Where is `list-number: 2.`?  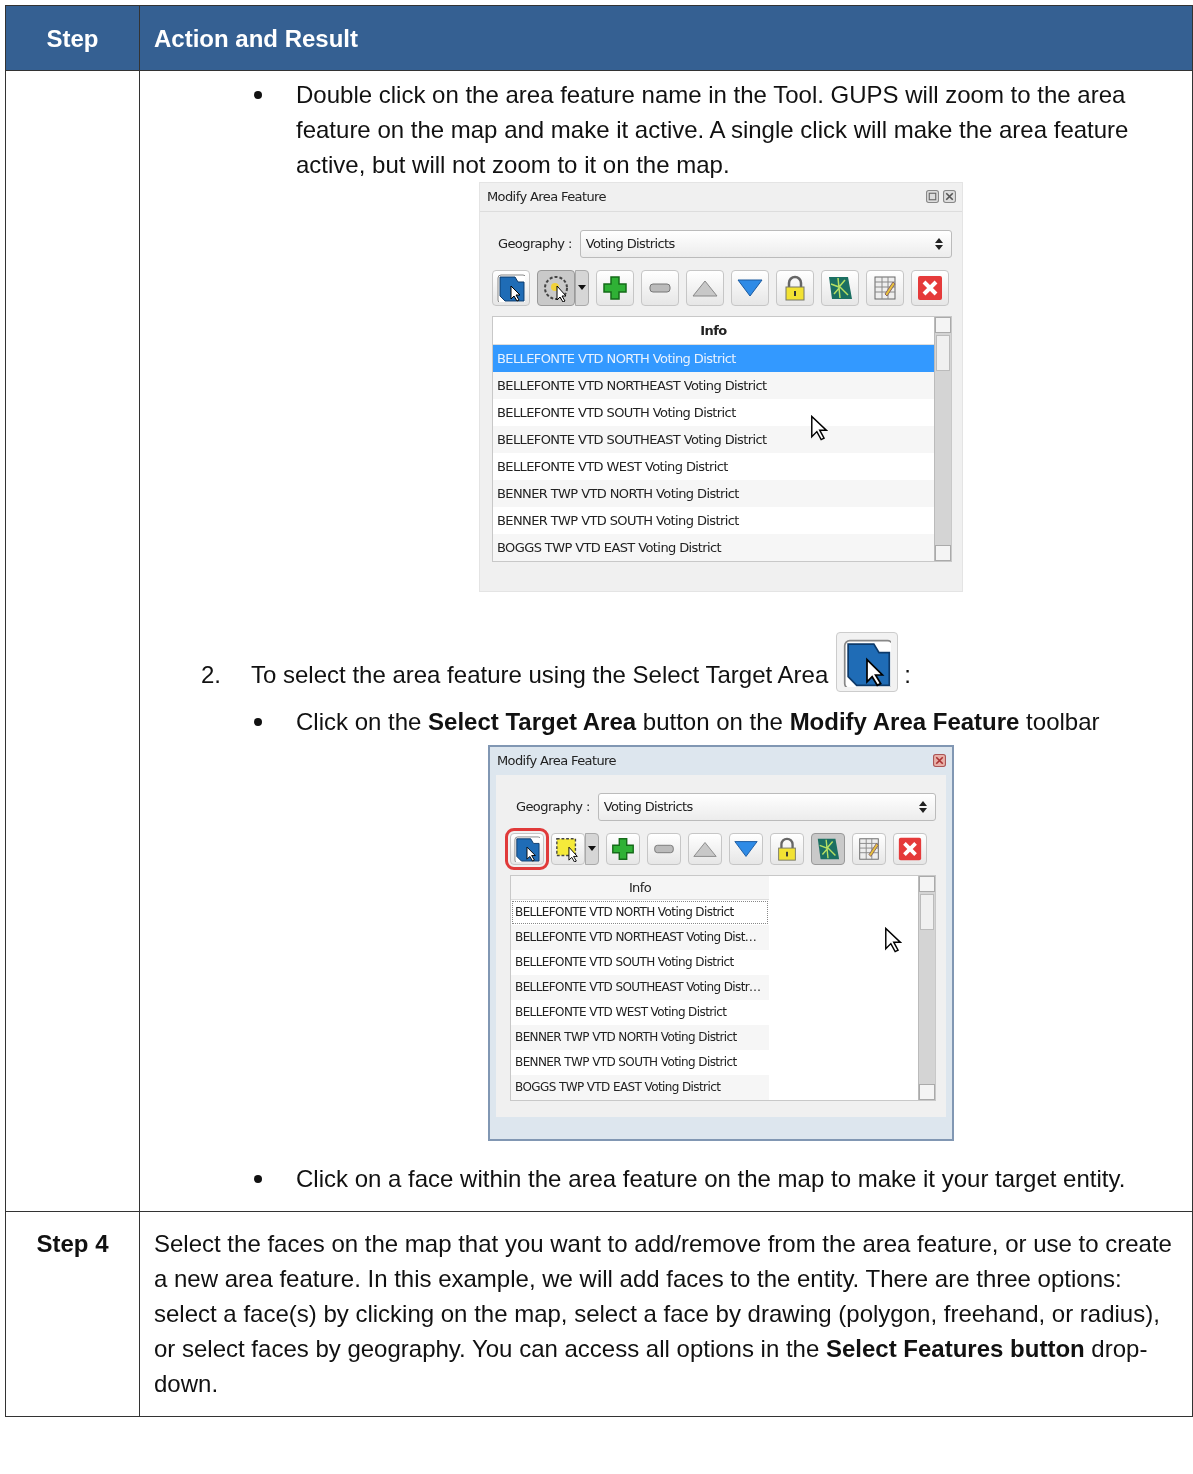
list-number: 2. is located at coordinates (211, 675).